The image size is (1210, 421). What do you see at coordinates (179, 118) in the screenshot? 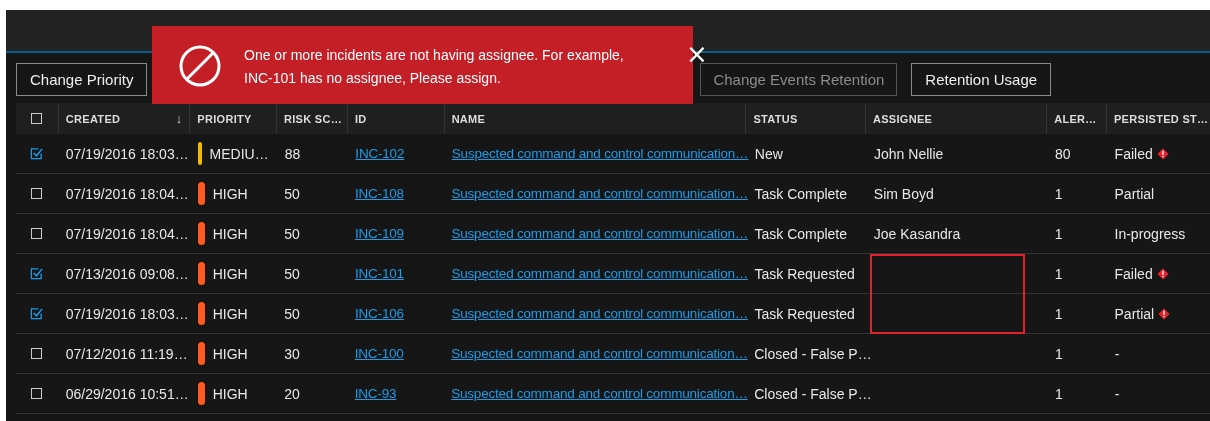
I see `sort-icon: ↓` at bounding box center [179, 118].